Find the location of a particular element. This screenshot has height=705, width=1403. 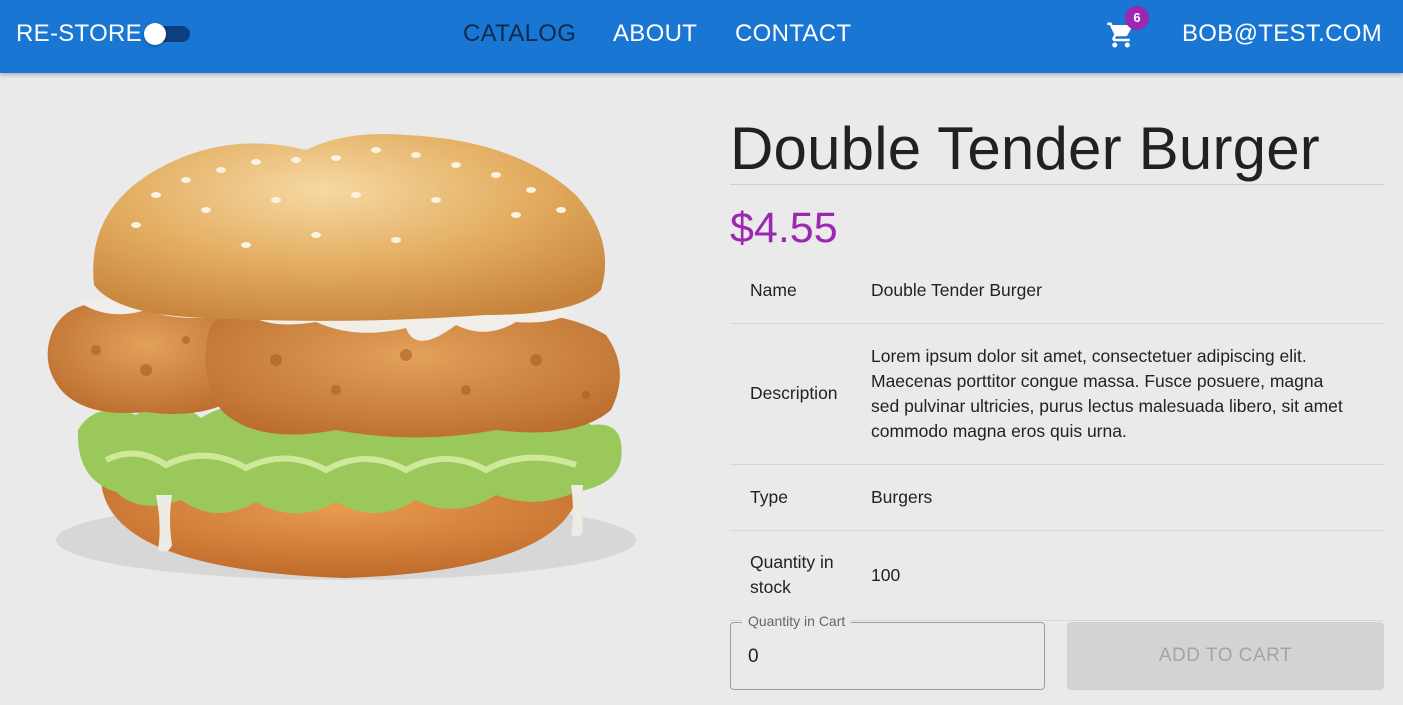

add-to-cart-button: ADD TO CART is located at coordinates (1225, 656).